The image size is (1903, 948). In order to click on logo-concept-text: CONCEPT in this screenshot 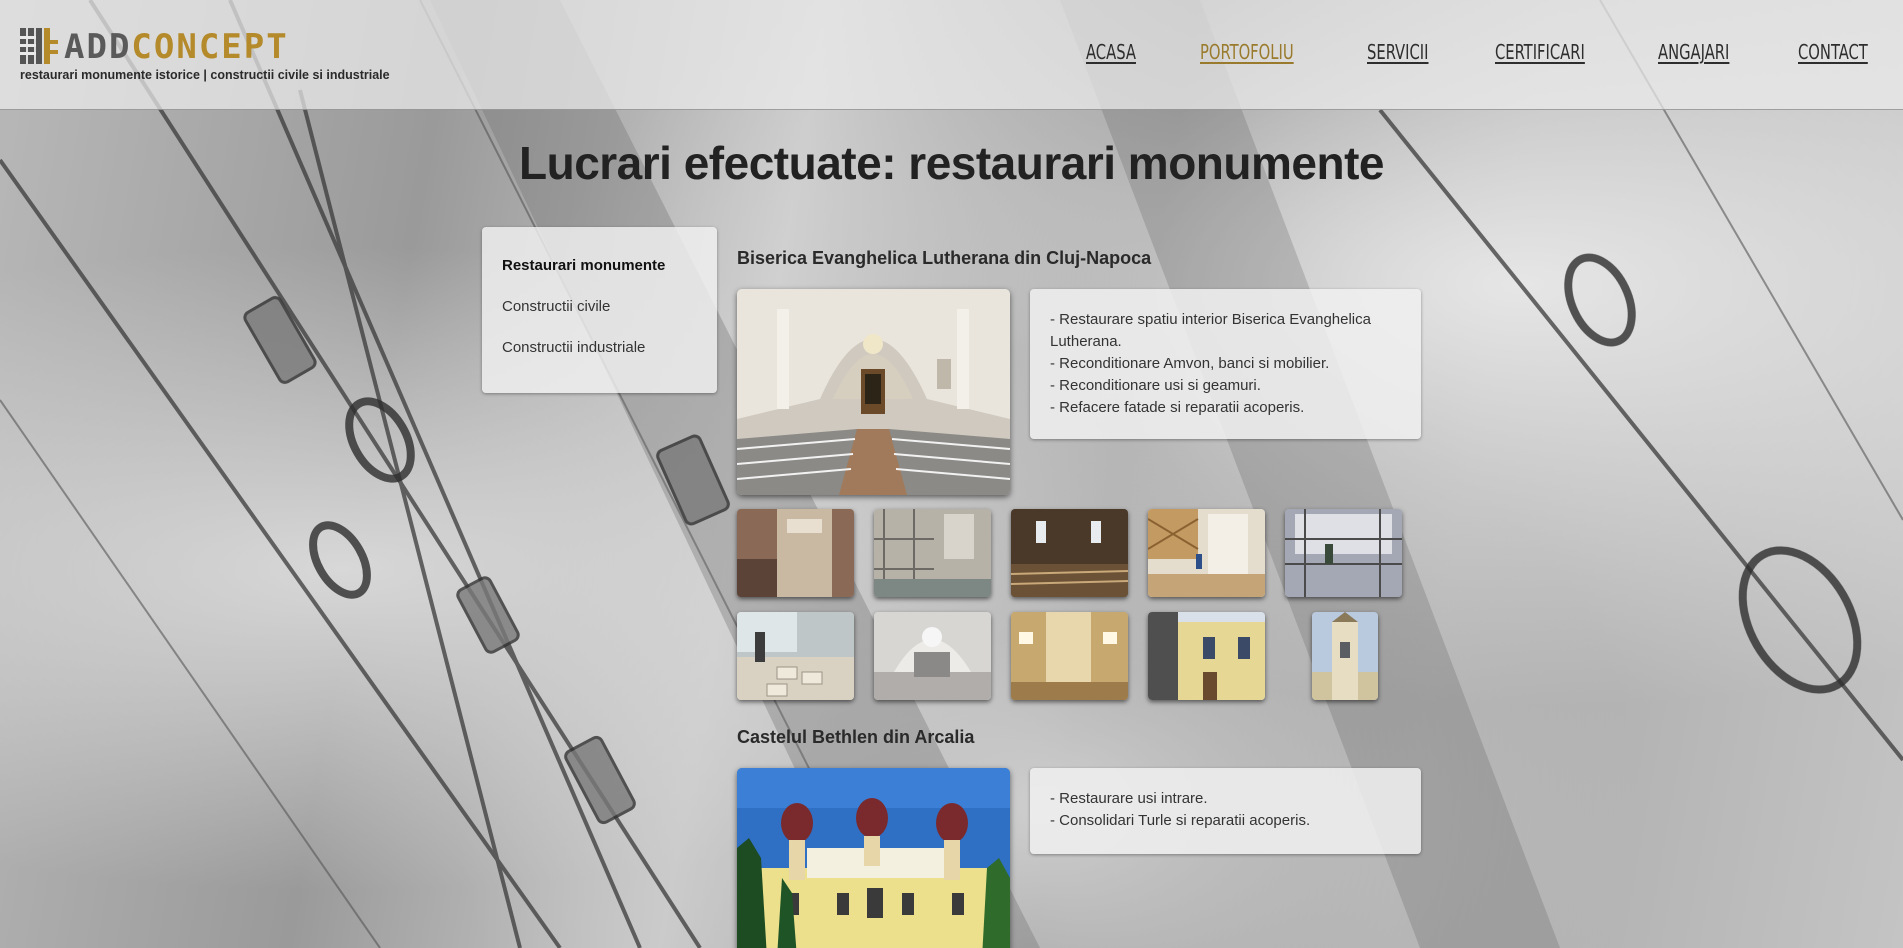, I will do `click(210, 47)`.